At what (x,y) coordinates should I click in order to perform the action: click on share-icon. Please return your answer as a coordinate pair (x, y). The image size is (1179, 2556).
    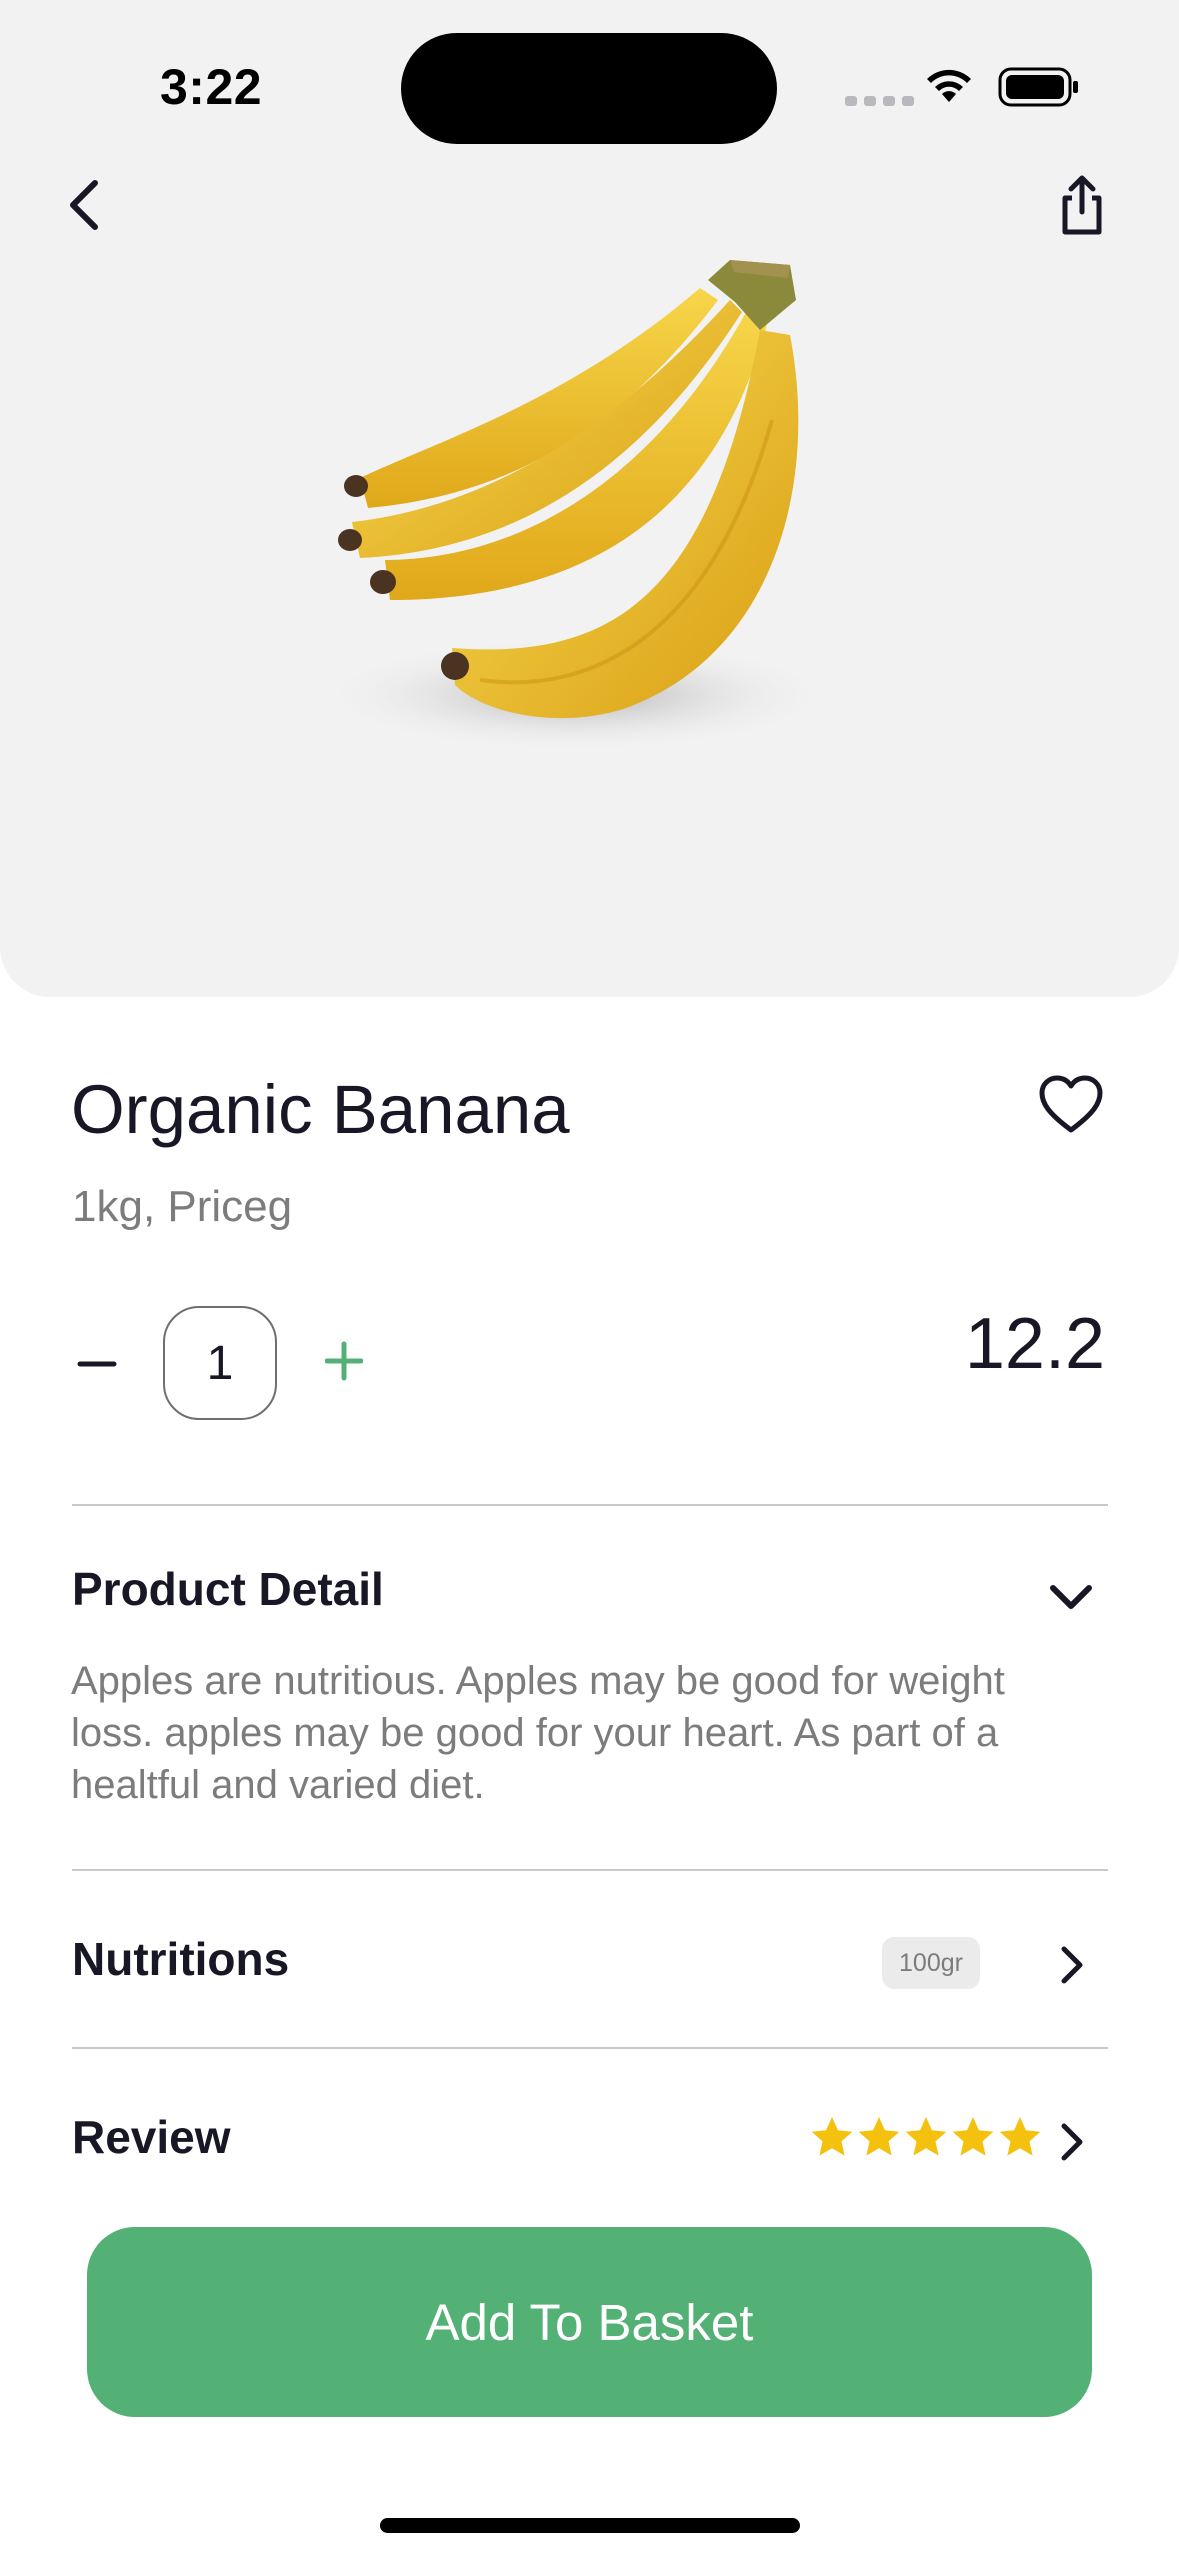
    Looking at the image, I should click on (1082, 205).